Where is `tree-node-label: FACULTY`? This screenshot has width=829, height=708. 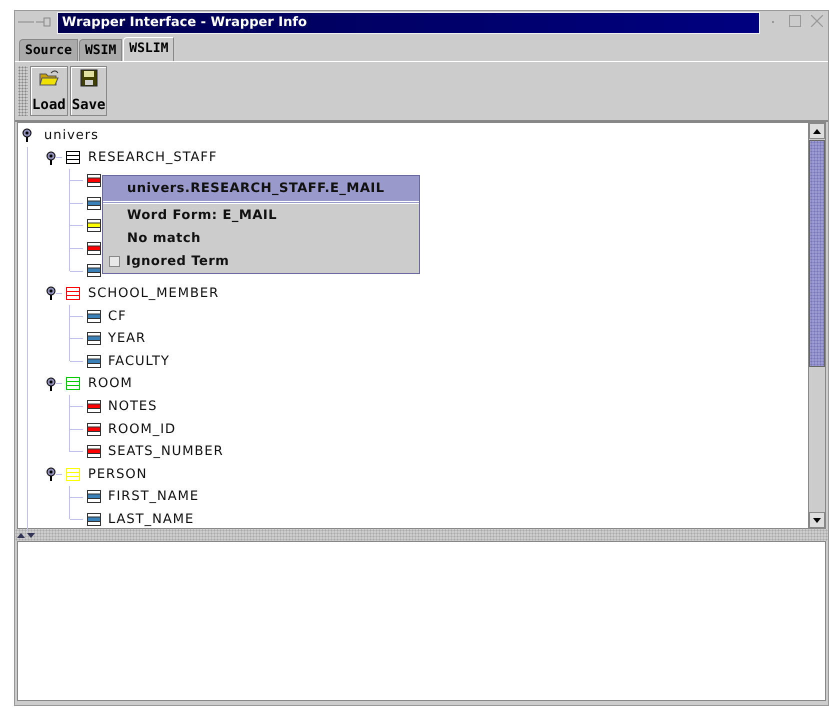 tree-node-label: FACULTY is located at coordinates (139, 361).